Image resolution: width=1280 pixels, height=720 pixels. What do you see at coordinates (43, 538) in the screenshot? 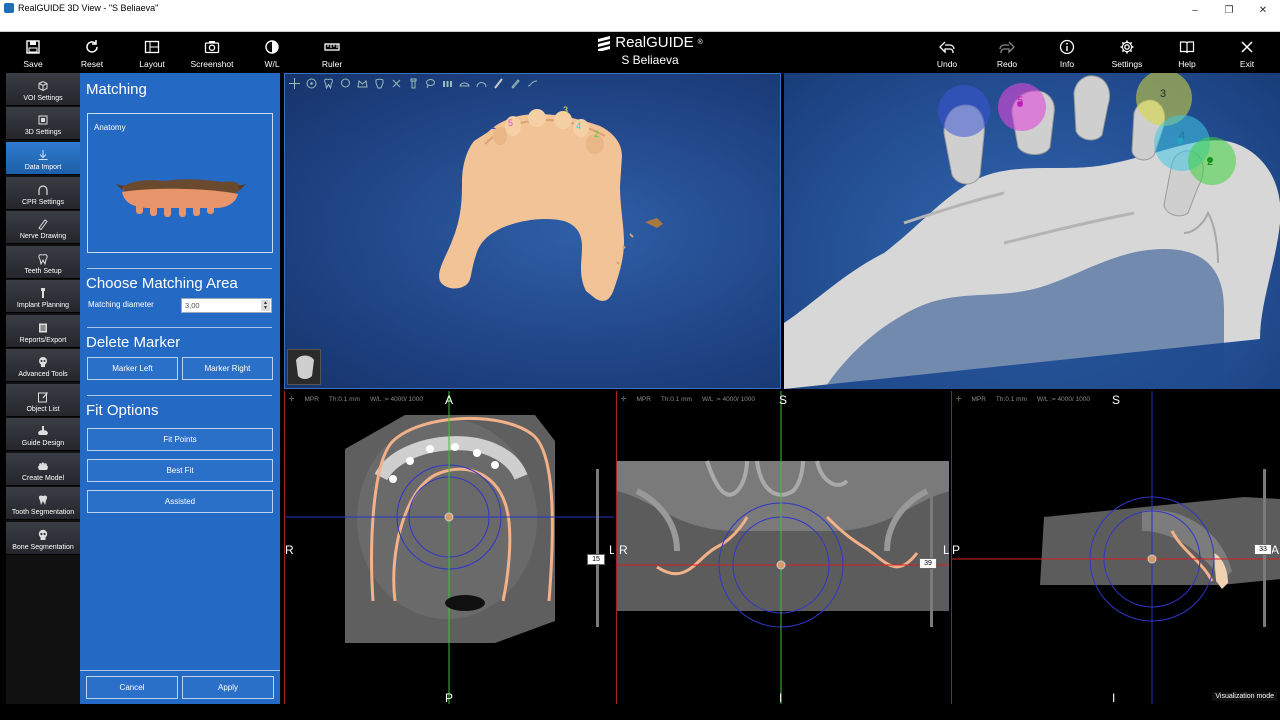
I see `nav-bone-segmentation: Bone Segmentation` at bounding box center [43, 538].